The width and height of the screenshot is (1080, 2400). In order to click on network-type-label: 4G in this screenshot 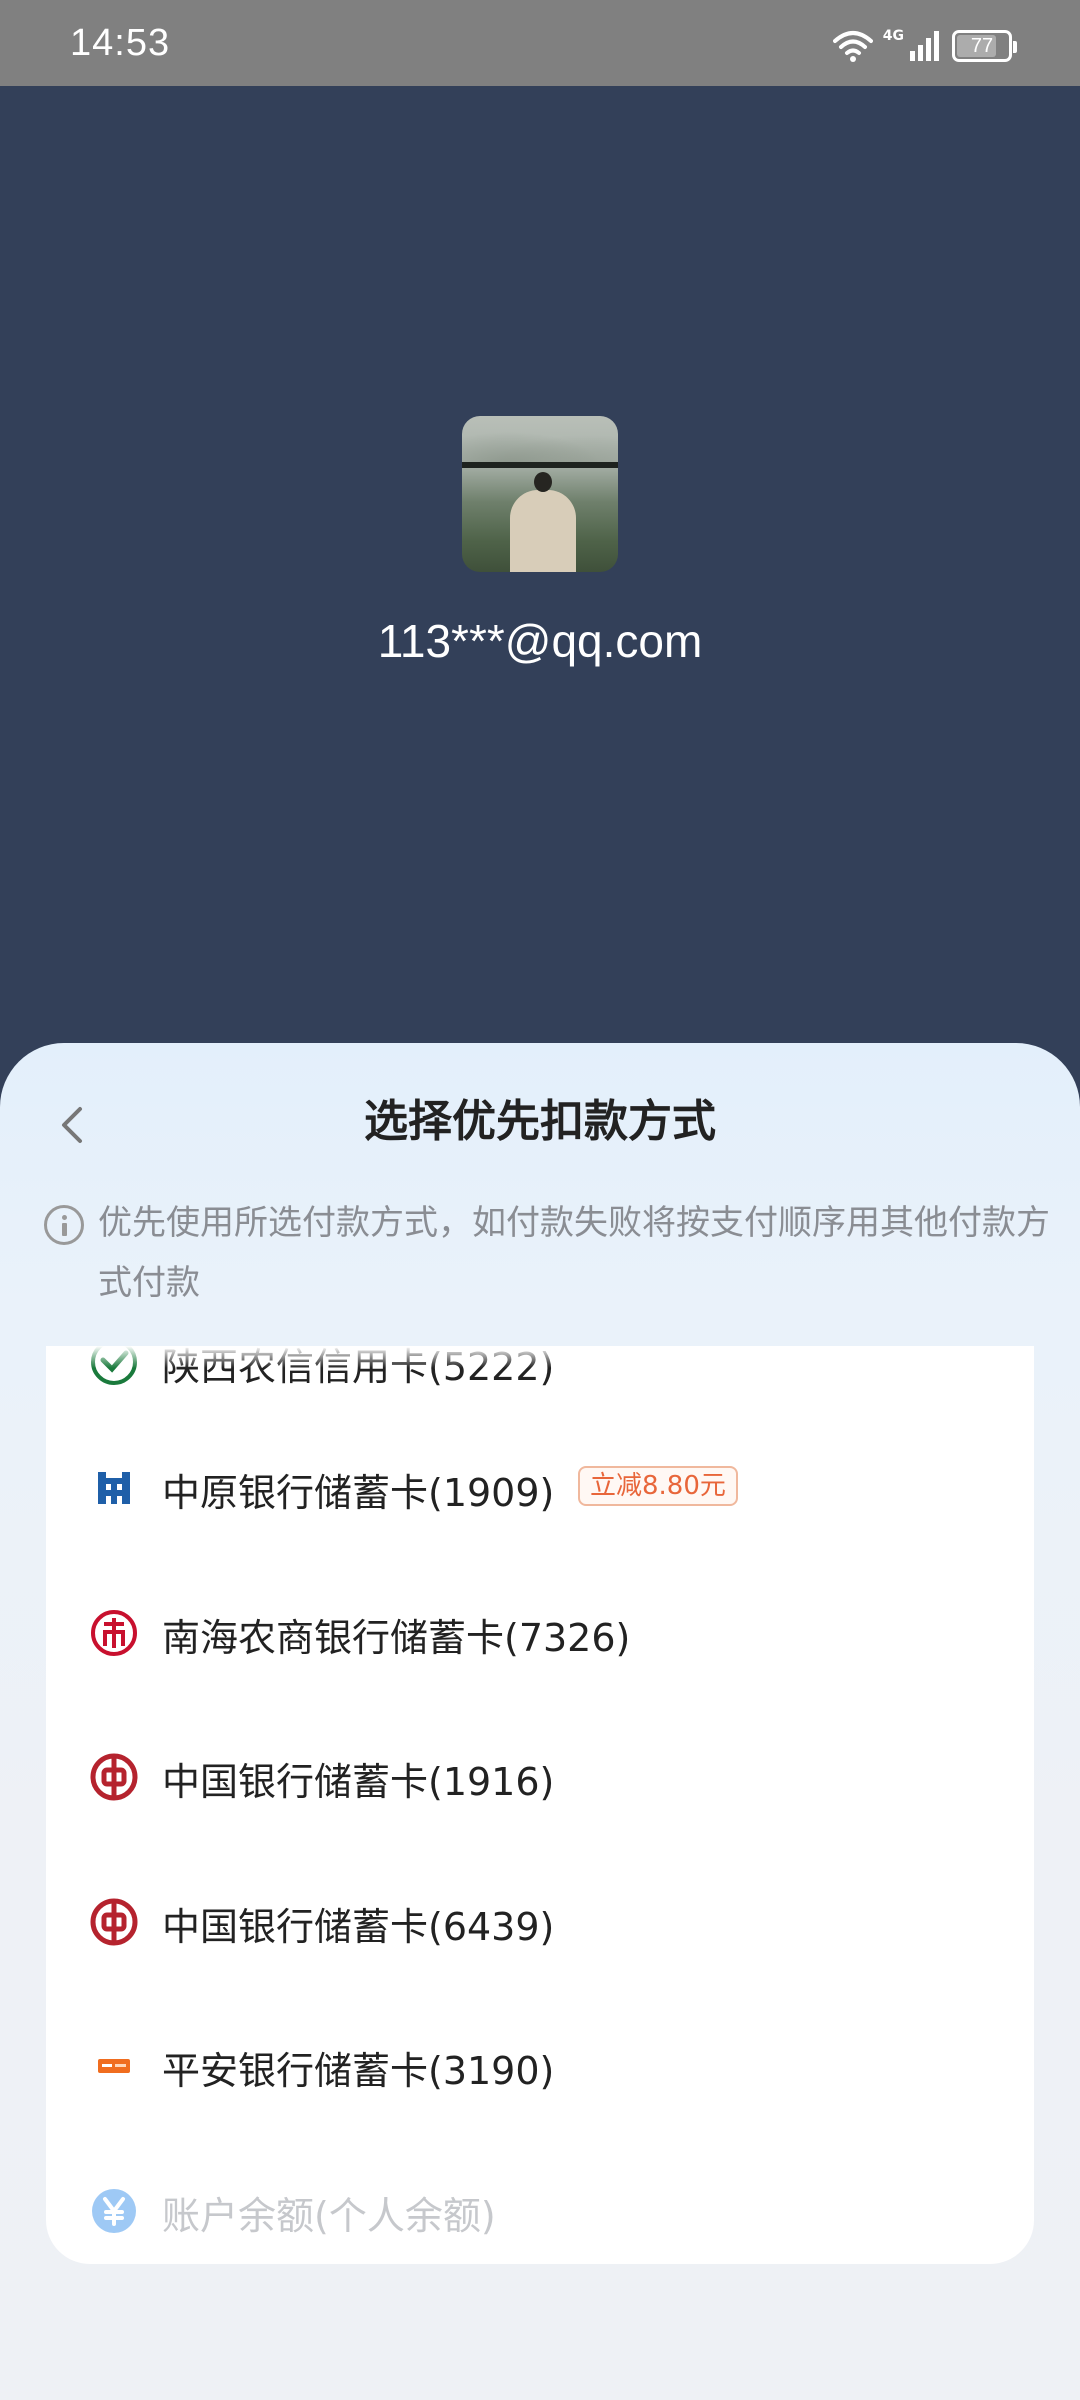, I will do `click(893, 36)`.